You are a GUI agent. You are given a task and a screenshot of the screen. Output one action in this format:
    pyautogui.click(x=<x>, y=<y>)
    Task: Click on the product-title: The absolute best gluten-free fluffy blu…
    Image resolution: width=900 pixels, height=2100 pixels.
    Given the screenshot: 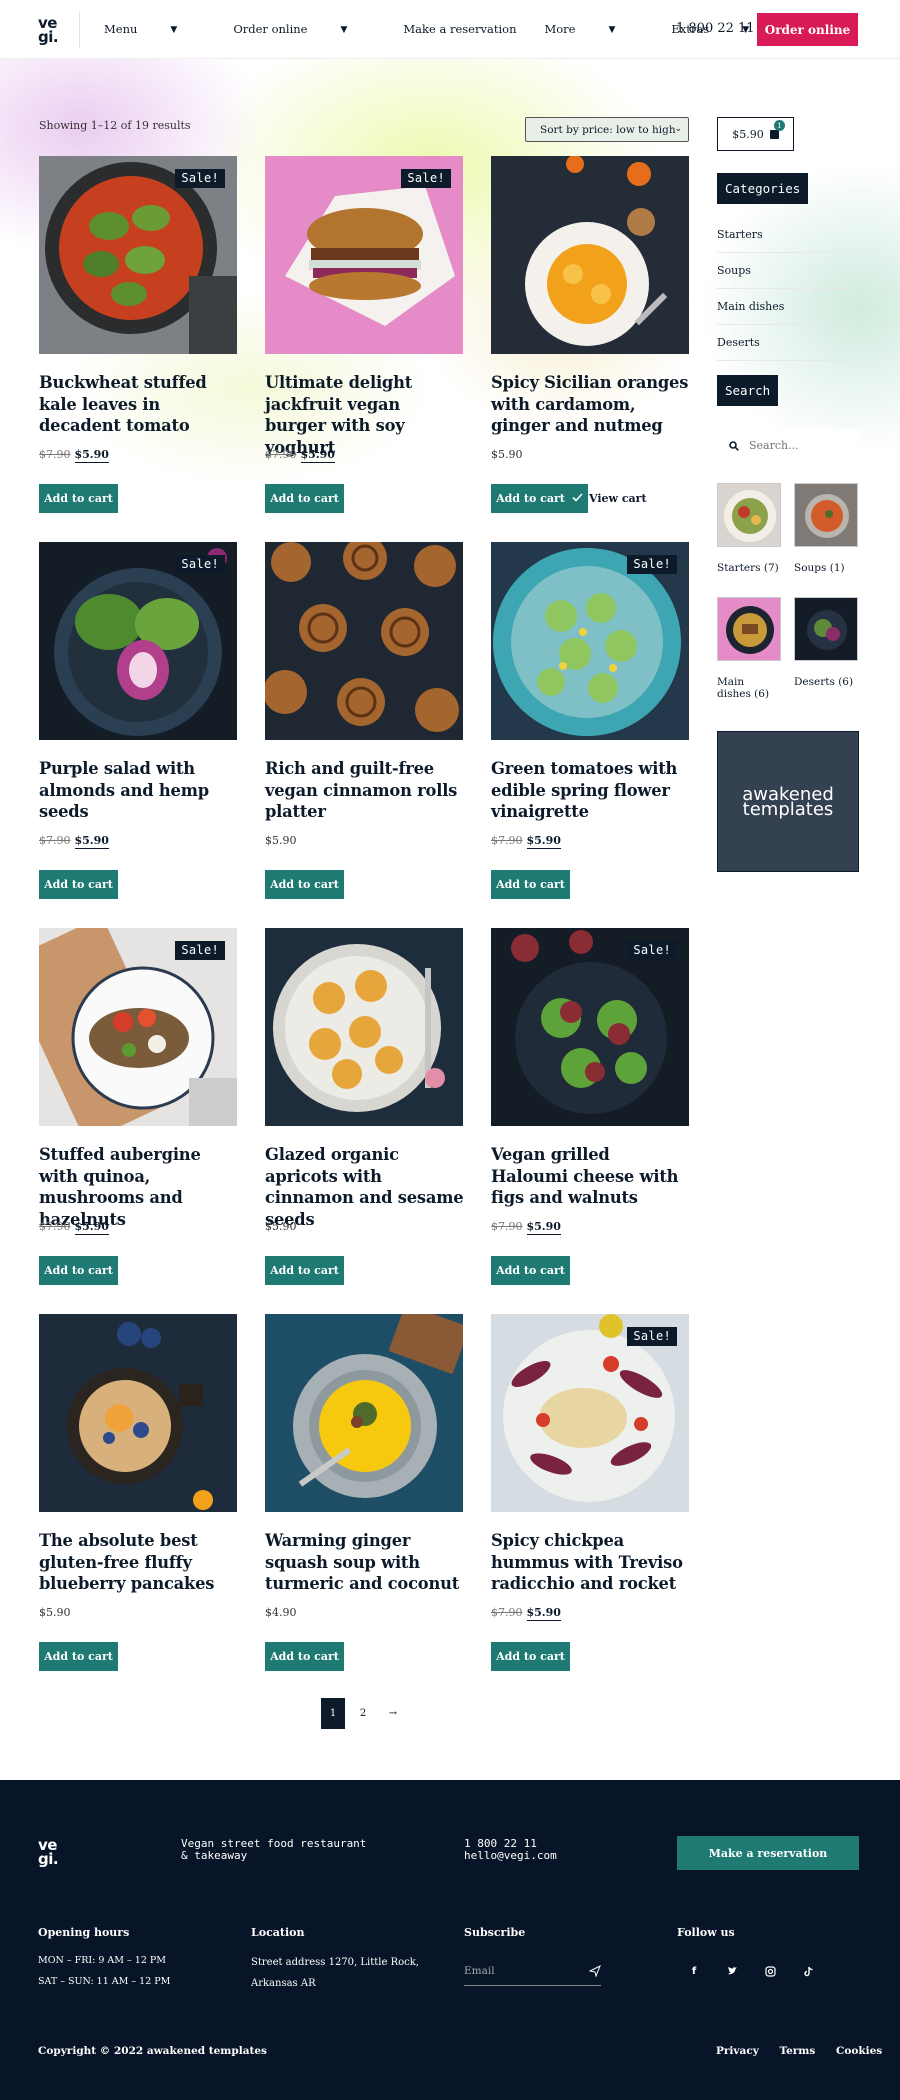 What is the action you would take?
    pyautogui.click(x=139, y=1562)
    